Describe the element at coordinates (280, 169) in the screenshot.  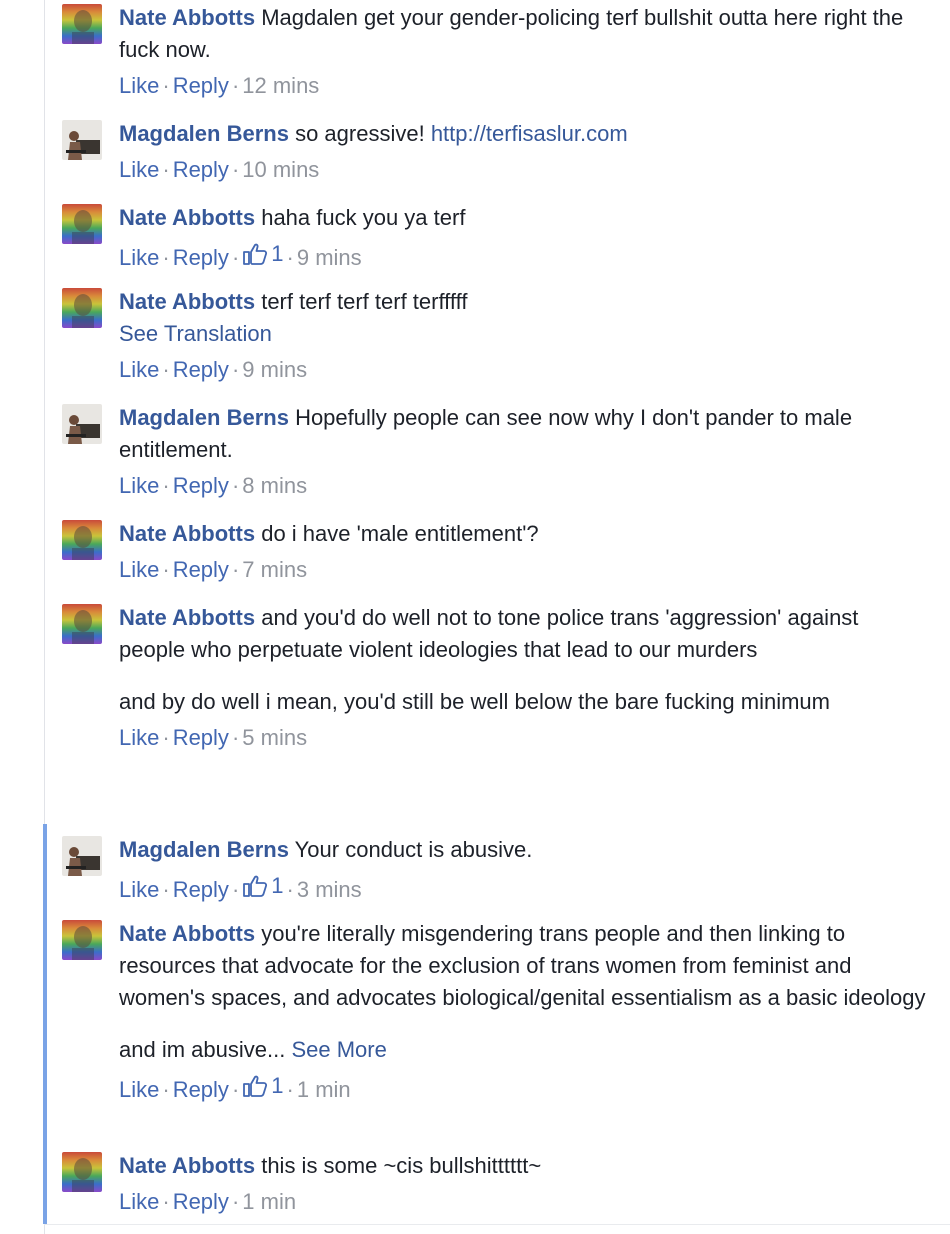
I see `timestamp: 10 mins` at that location.